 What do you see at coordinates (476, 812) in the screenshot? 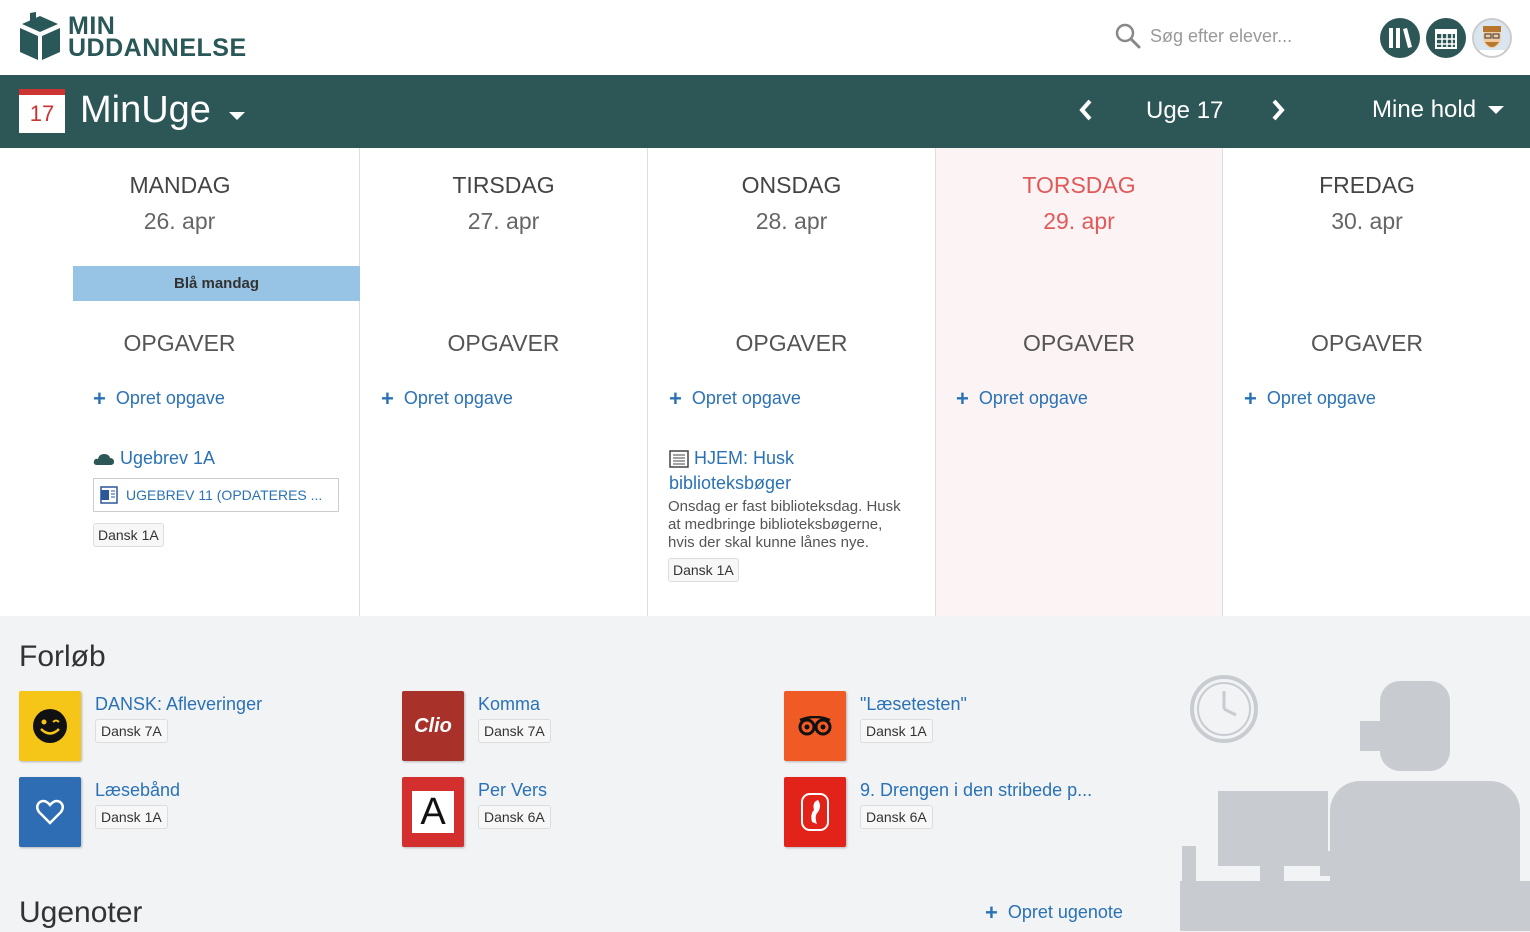
I see `course-item: A Per Vers Dansk 6A` at bounding box center [476, 812].